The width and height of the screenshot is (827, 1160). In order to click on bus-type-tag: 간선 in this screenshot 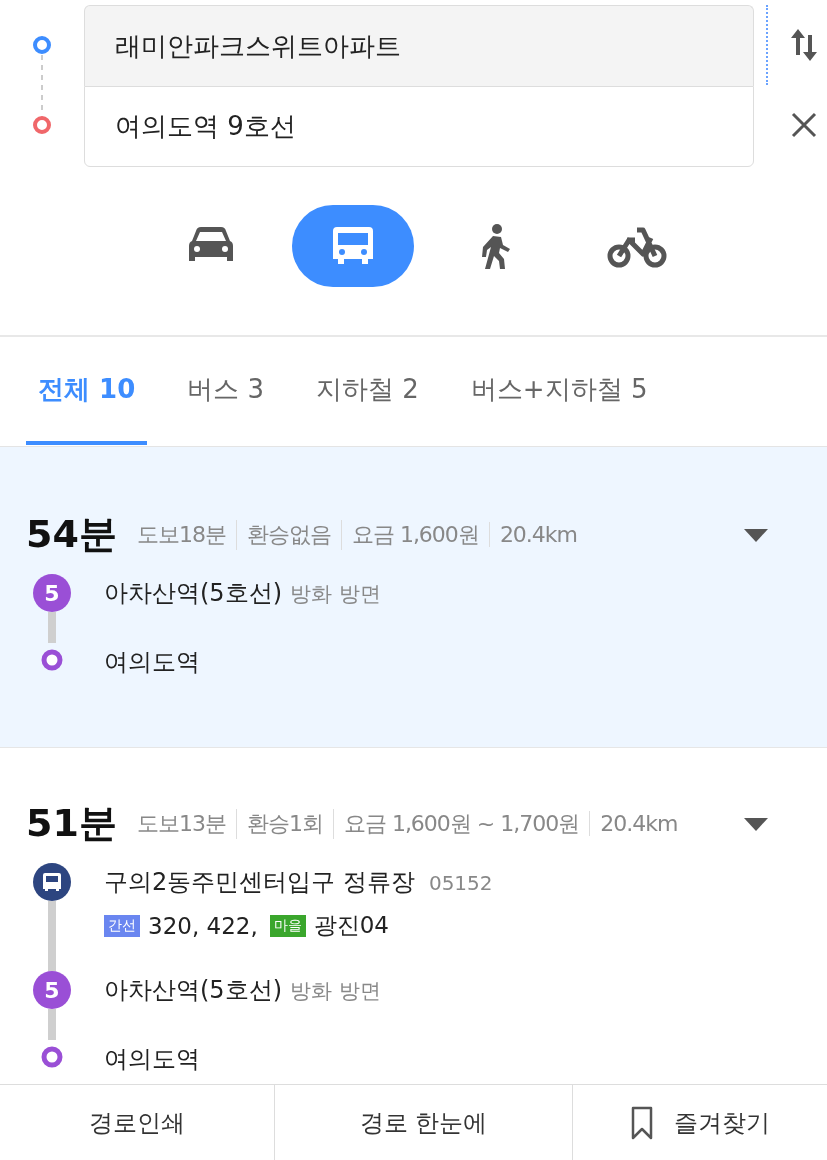, I will do `click(122, 925)`.